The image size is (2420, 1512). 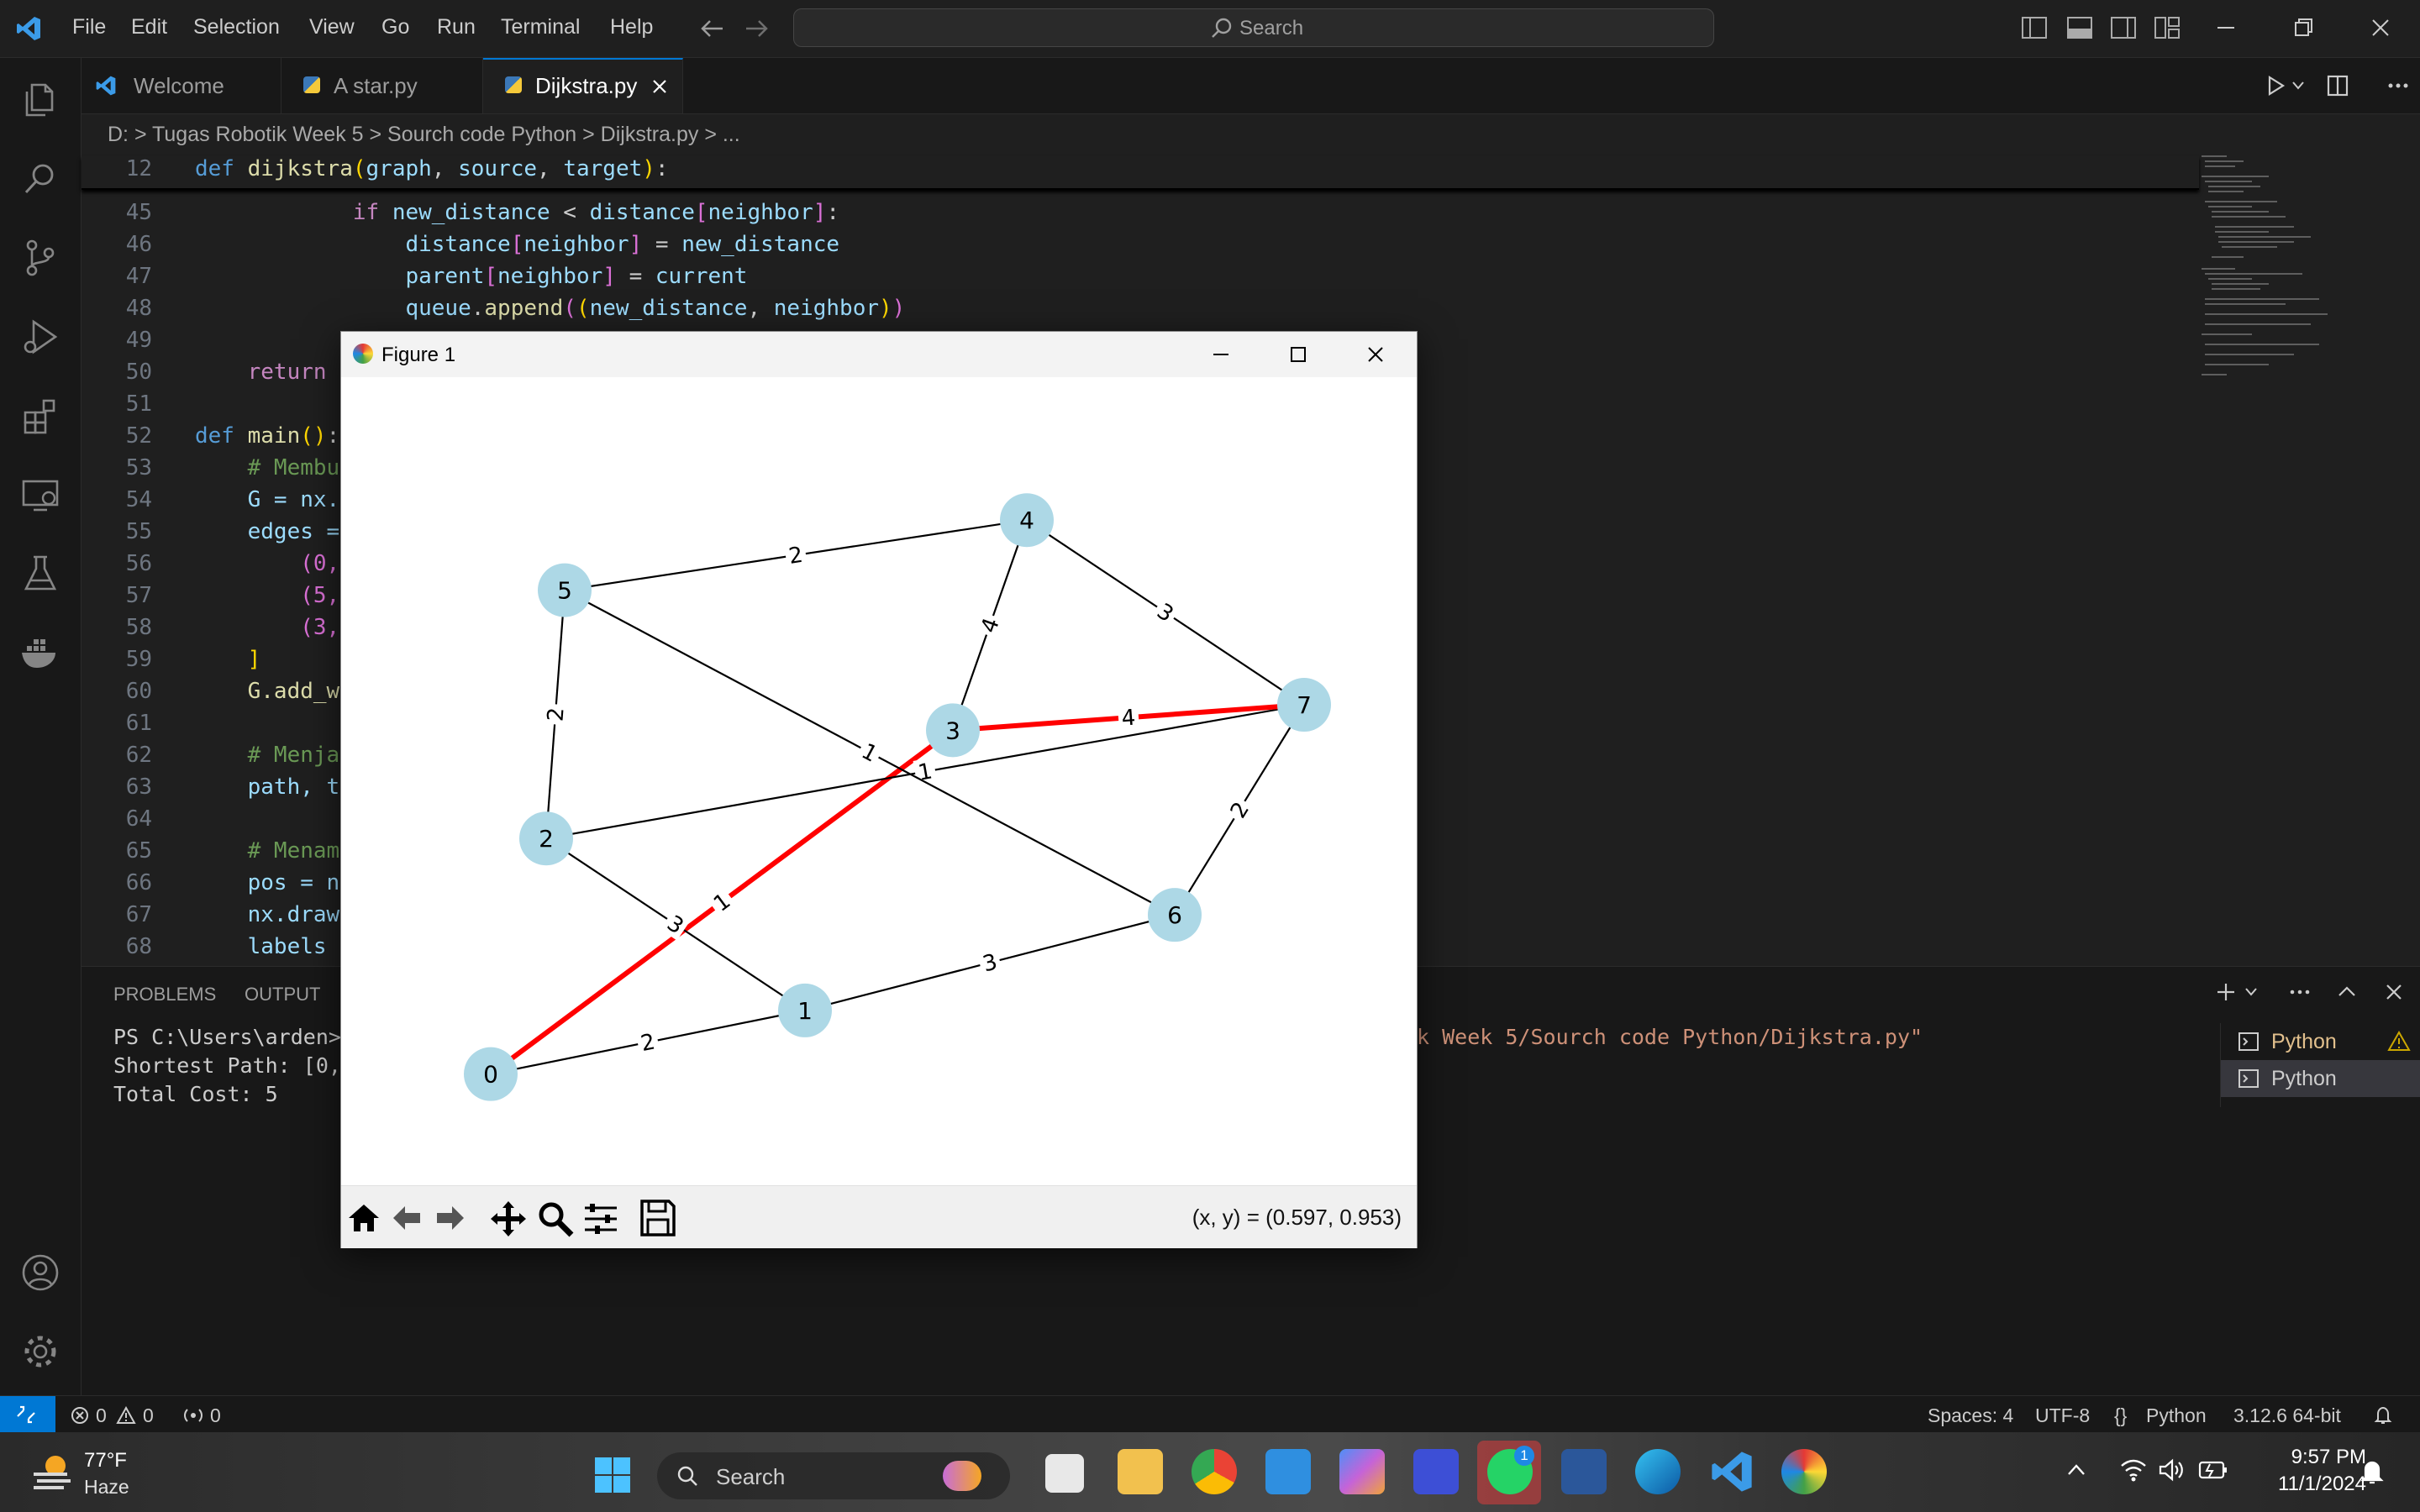 I want to click on matplotlib-figure-icon, so click(x=1804, y=1471).